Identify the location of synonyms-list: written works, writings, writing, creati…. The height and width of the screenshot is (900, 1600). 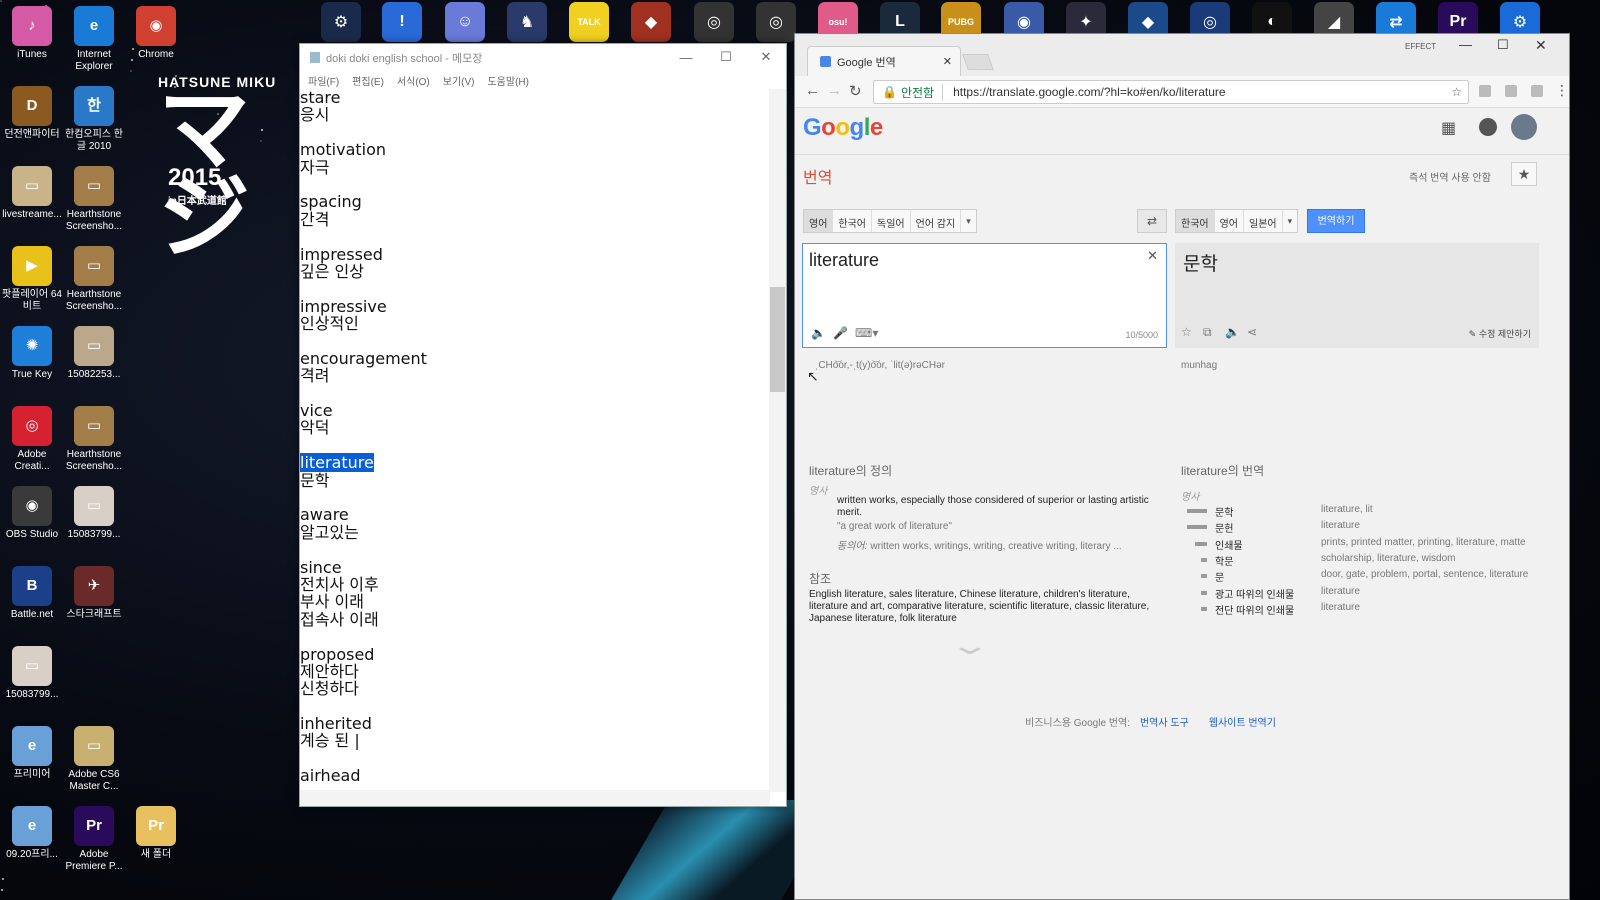
(995, 546).